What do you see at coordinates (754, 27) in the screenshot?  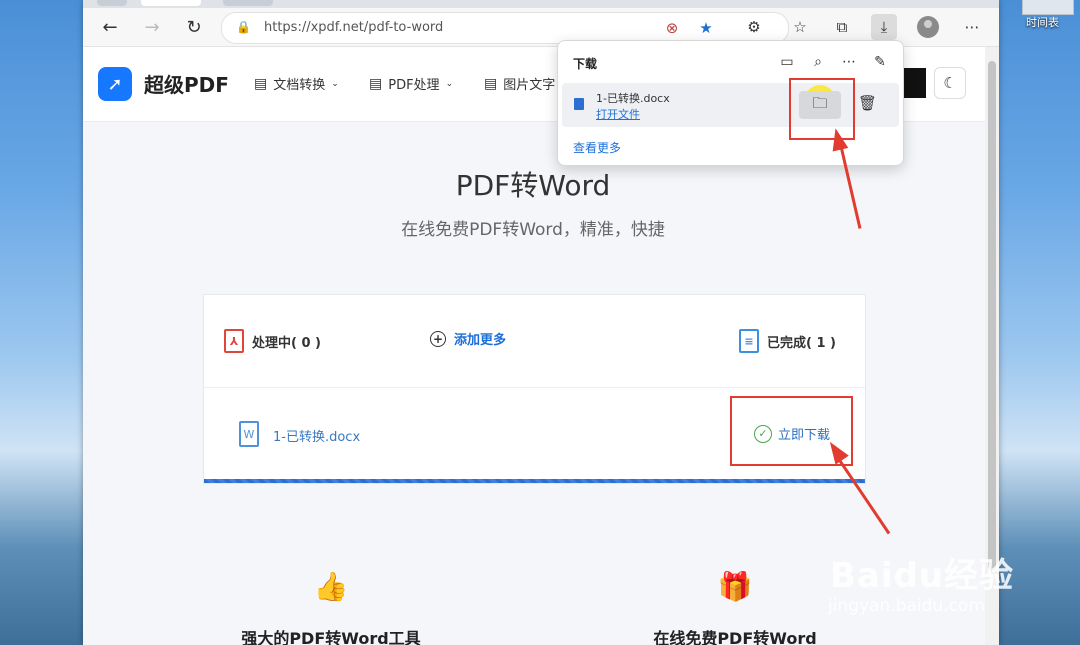 I see `extensions-icon: ⚙` at bounding box center [754, 27].